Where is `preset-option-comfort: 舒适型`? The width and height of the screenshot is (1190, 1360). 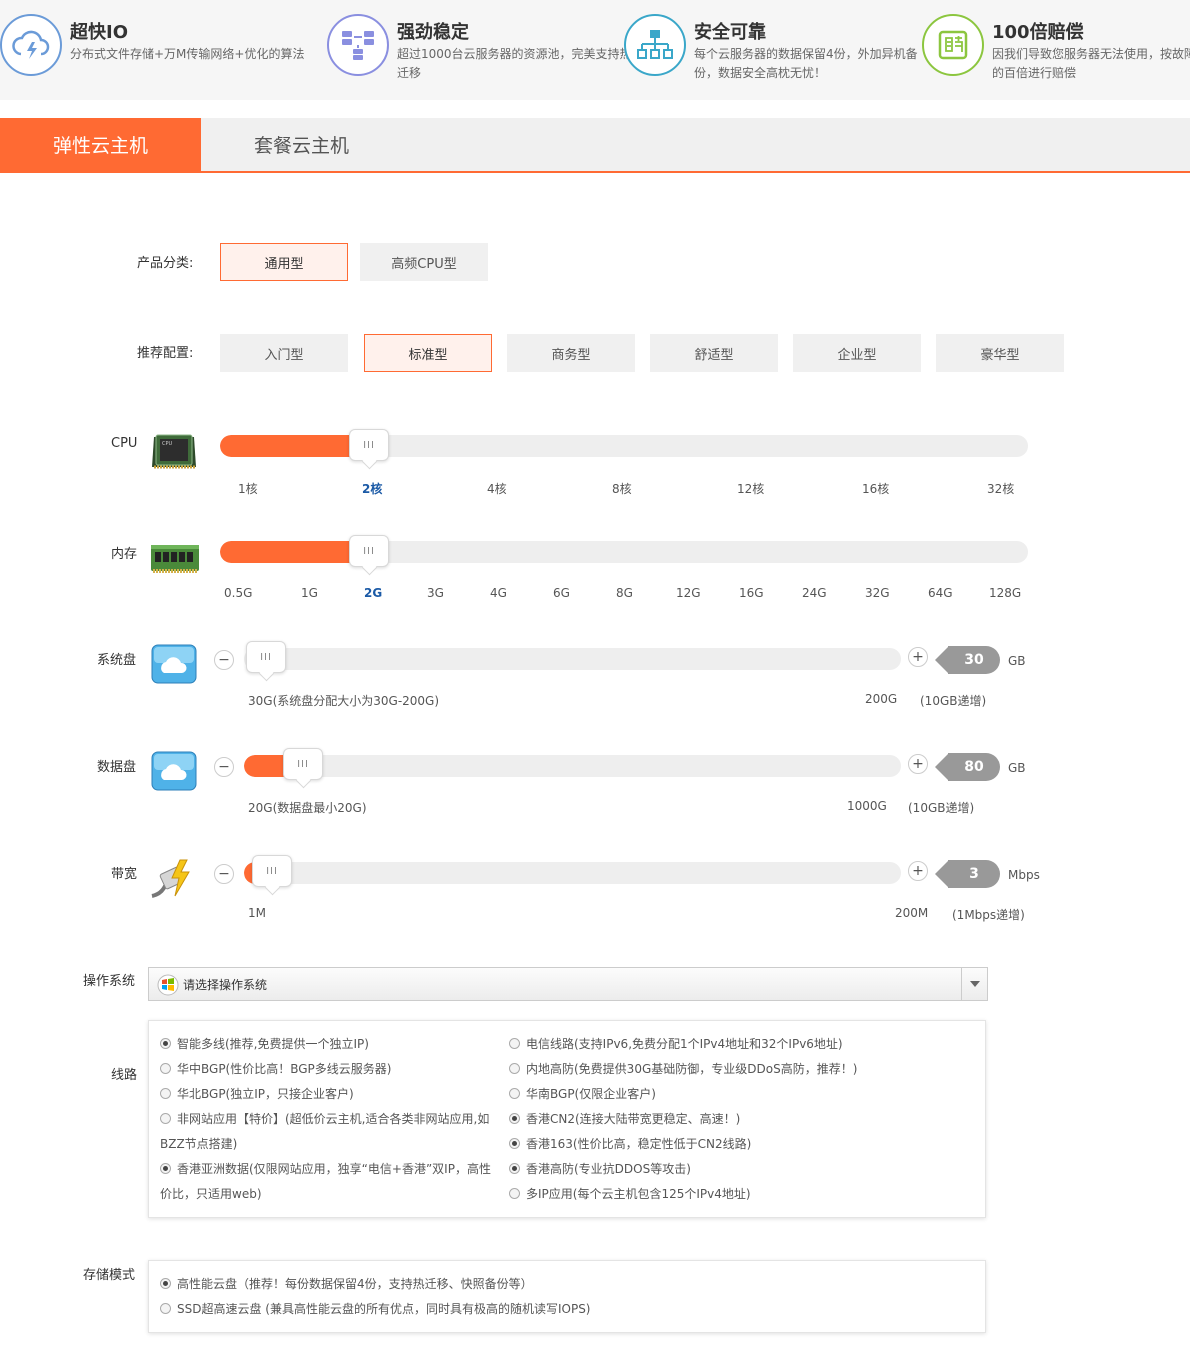 preset-option-comfort: 舒适型 is located at coordinates (714, 353).